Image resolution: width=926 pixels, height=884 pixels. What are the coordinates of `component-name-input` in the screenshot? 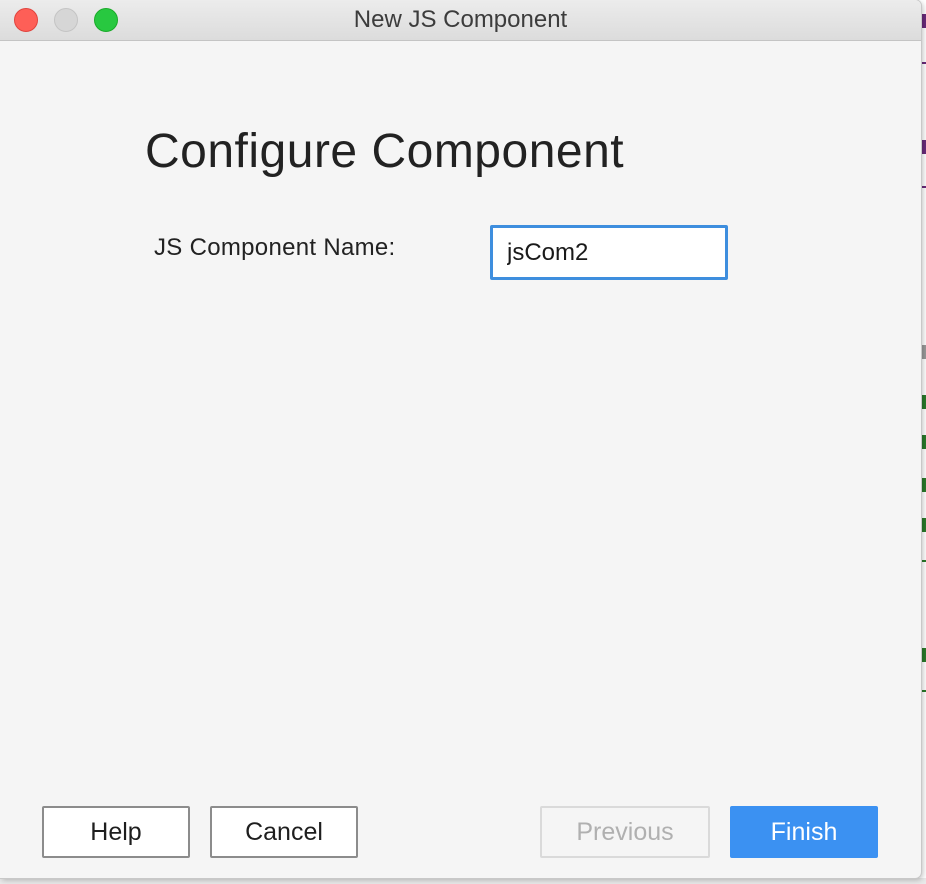 It's located at (609, 252).